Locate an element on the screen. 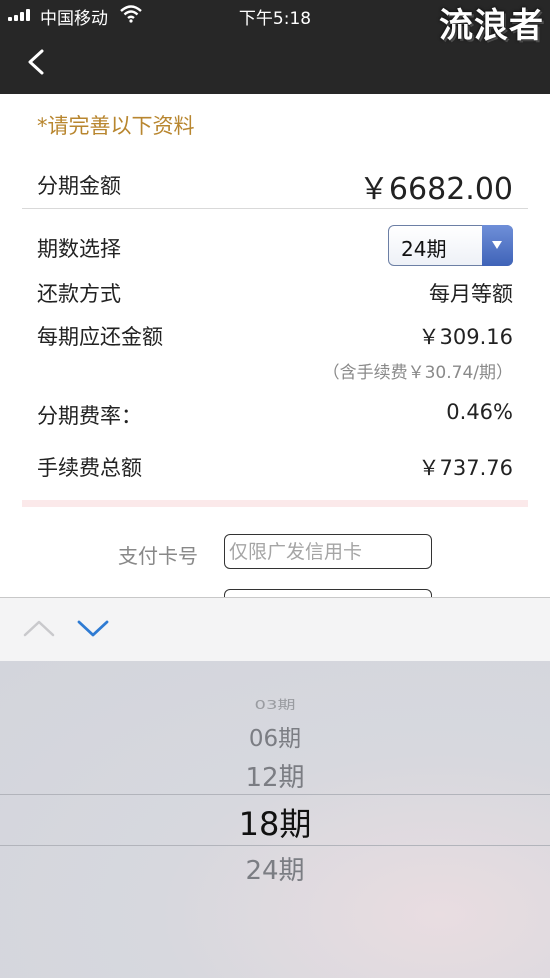 The height and width of the screenshot is (978, 550). picker-option: 06期 is located at coordinates (275, 736).